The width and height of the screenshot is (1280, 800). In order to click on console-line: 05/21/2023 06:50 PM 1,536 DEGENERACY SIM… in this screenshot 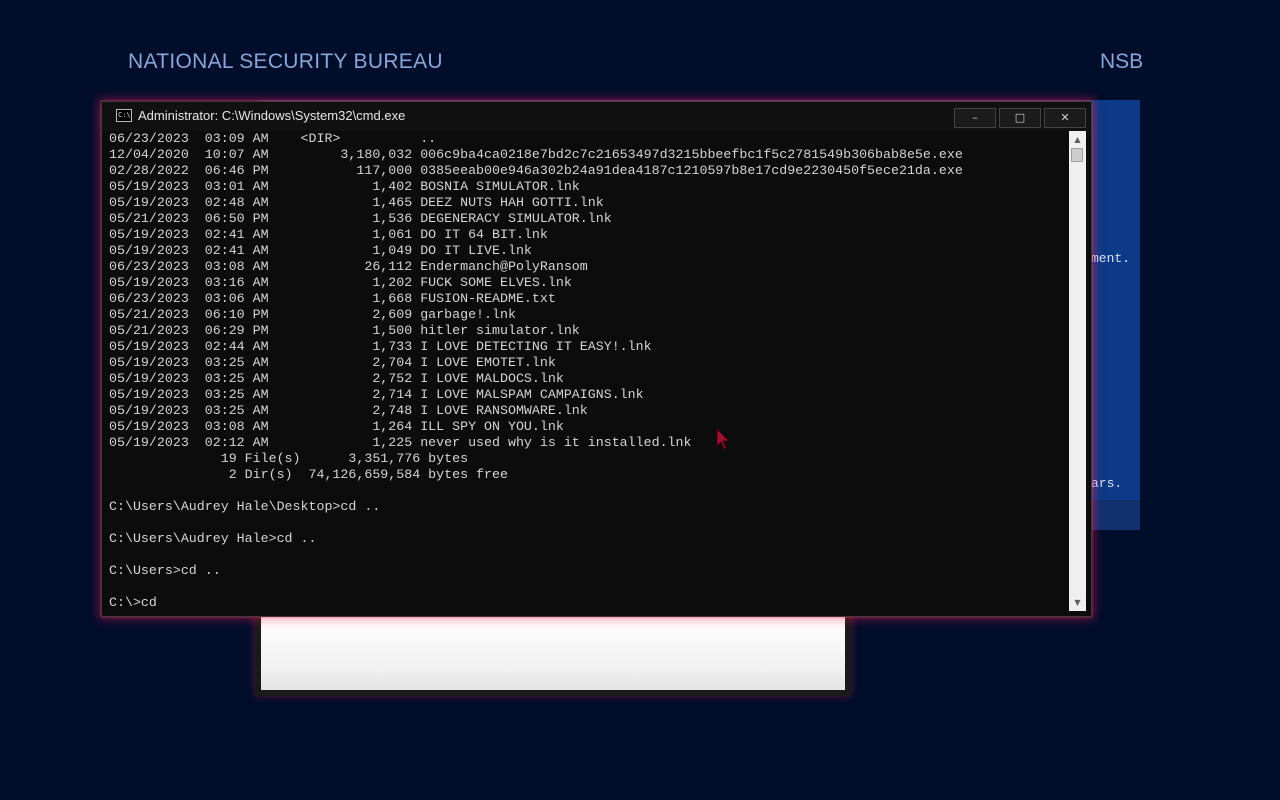, I will do `click(360, 218)`.